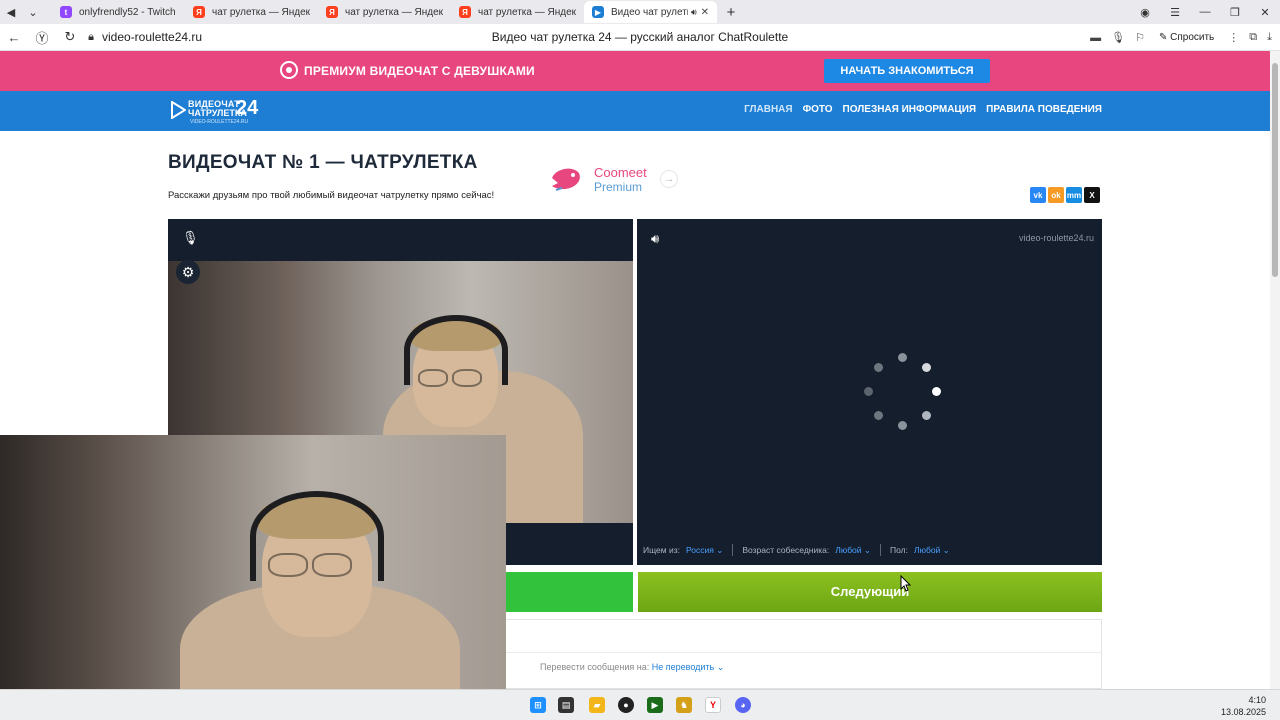 This screenshot has height=720, width=1280. What do you see at coordinates (1192, 37) in the screenshot?
I see `ask-label: Спросить` at bounding box center [1192, 37].